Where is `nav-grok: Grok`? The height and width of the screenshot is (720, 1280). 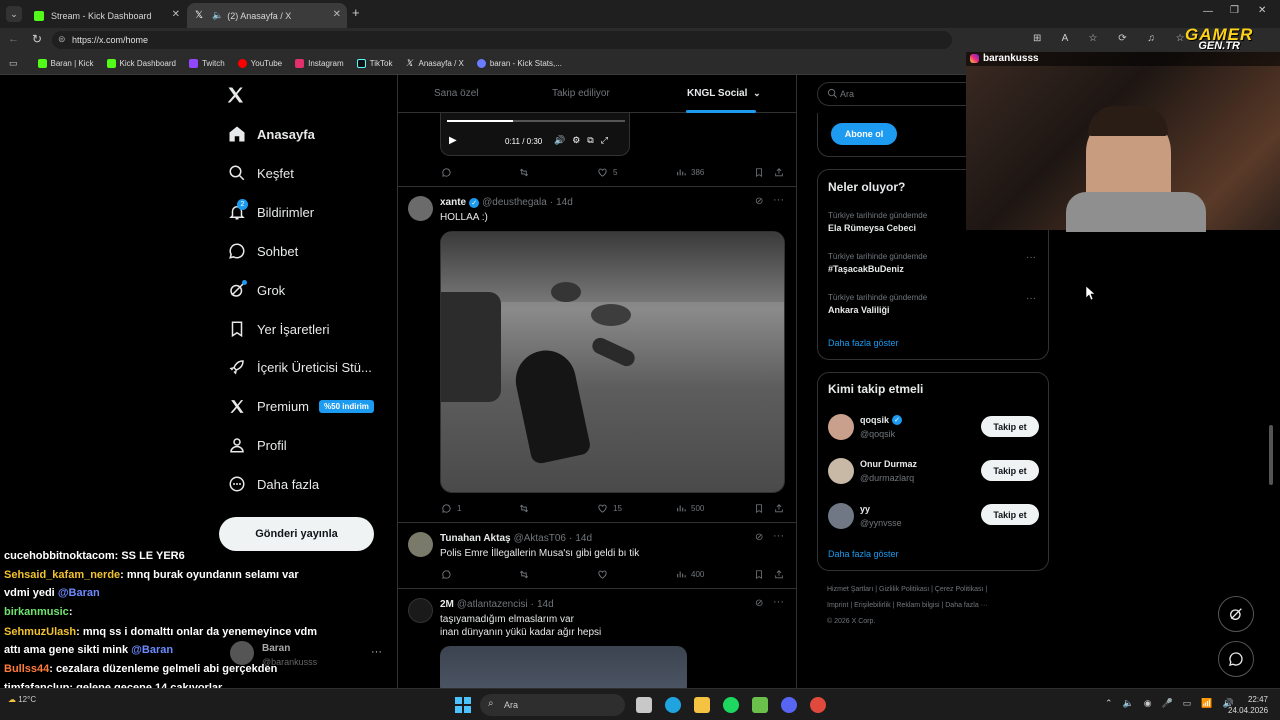
nav-grok: Grok is located at coordinates (256, 290).